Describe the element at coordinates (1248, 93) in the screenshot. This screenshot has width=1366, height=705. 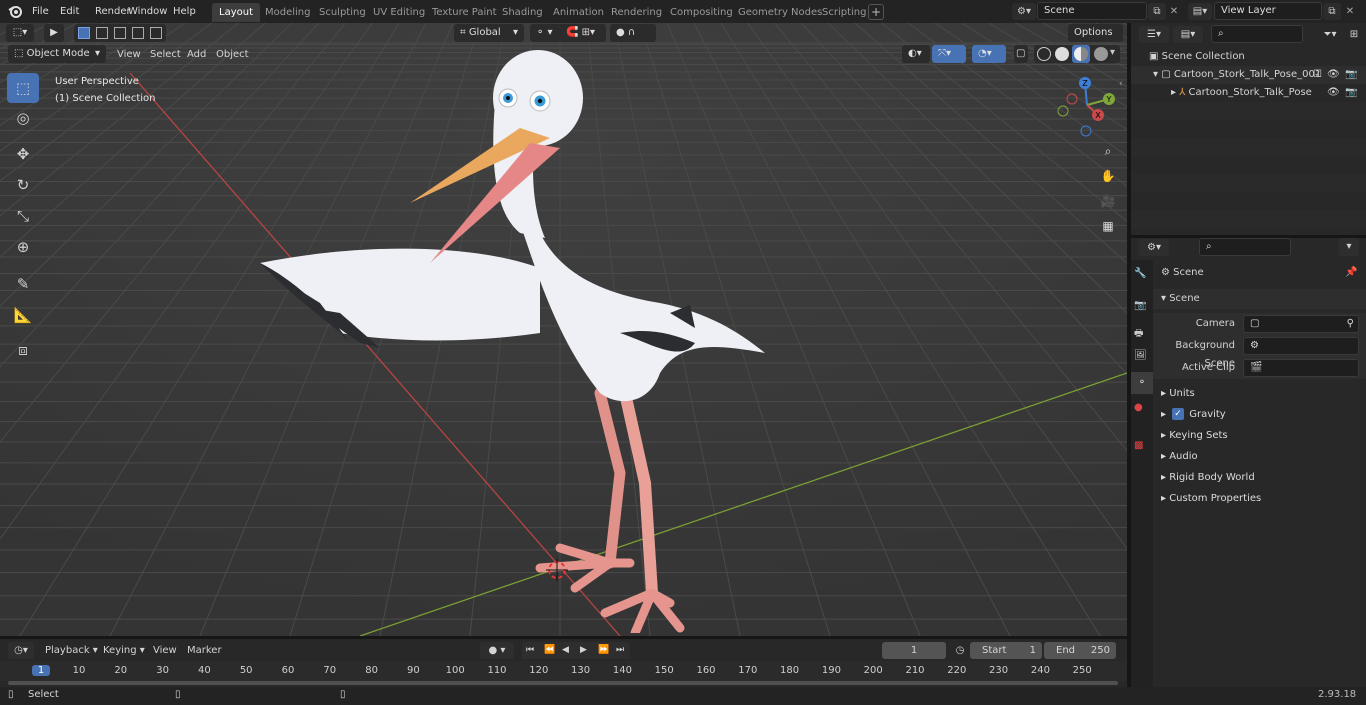
I see `outliner-row-object: ▸ ⅄ Cartoon_Stork_Talk_Pose 👁 📷` at that location.